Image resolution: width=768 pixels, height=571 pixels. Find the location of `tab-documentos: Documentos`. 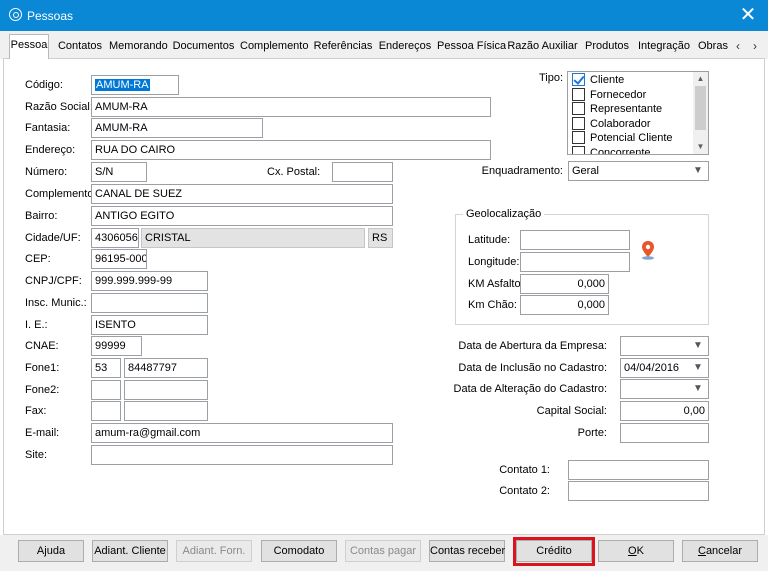

tab-documentos: Documentos is located at coordinates (203, 47).